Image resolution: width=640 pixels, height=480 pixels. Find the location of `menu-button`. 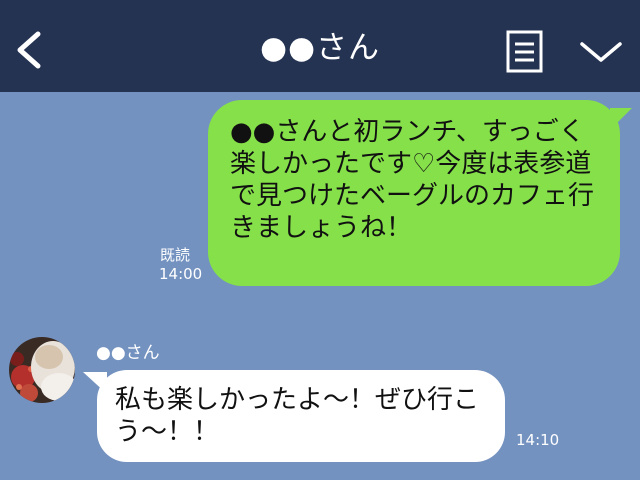

menu-button is located at coordinates (525, 52).